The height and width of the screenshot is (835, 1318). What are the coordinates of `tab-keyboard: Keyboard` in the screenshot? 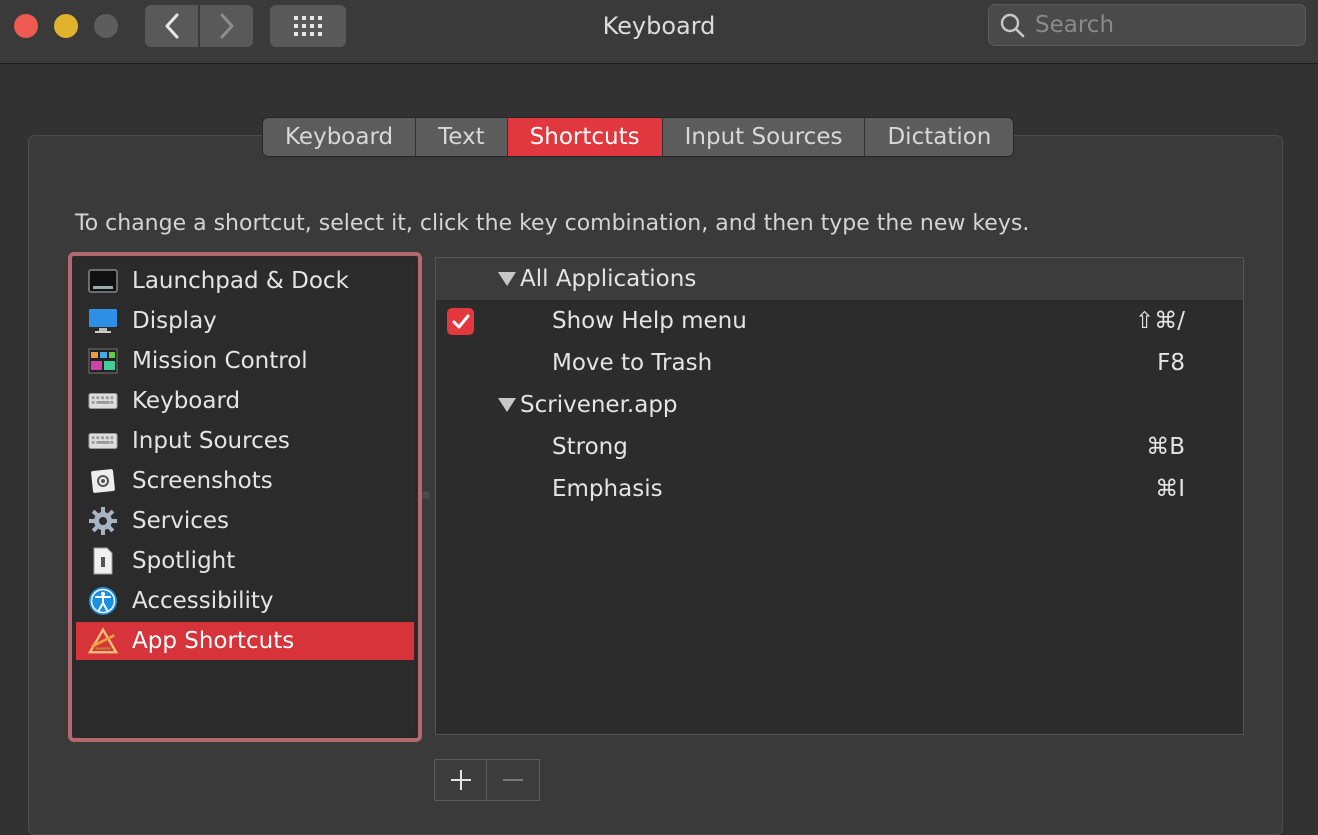 It's located at (340, 137).